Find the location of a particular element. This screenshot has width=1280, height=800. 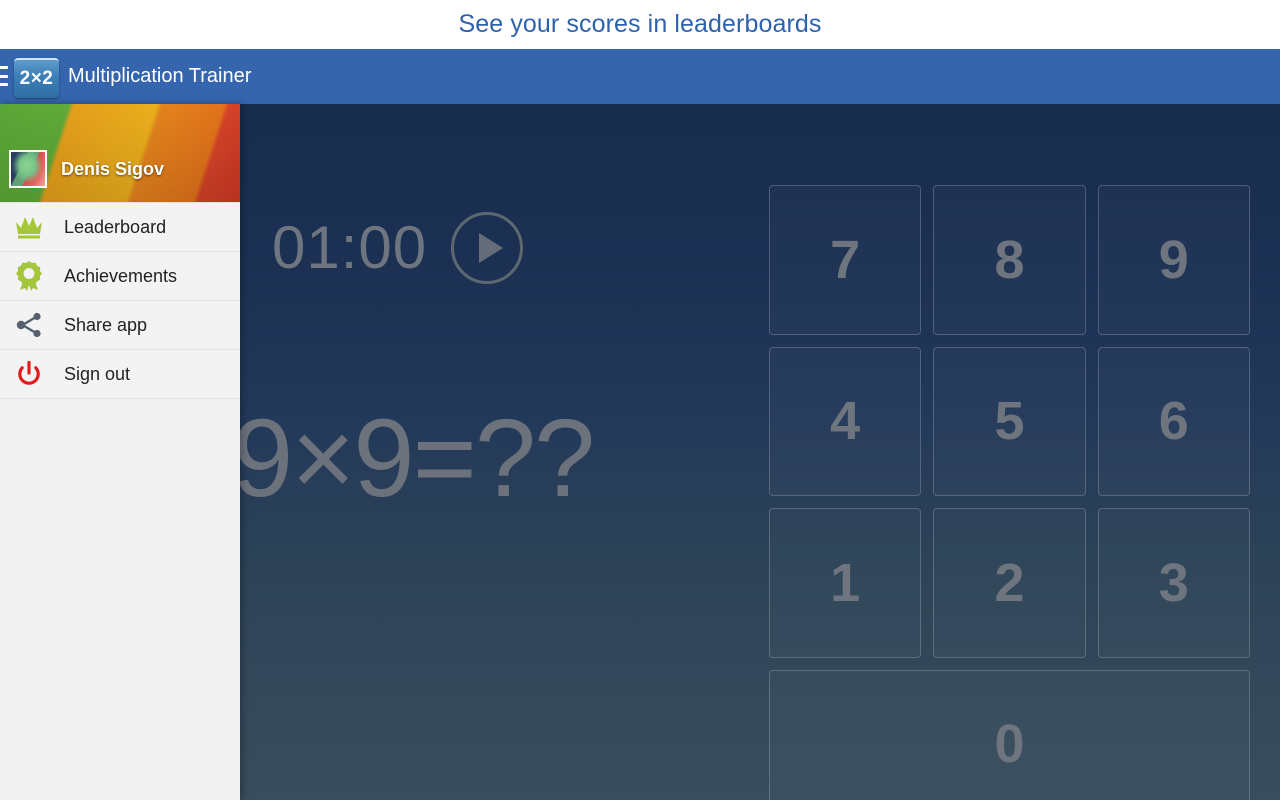

app-logo-icon: 2×2 is located at coordinates (36, 78).